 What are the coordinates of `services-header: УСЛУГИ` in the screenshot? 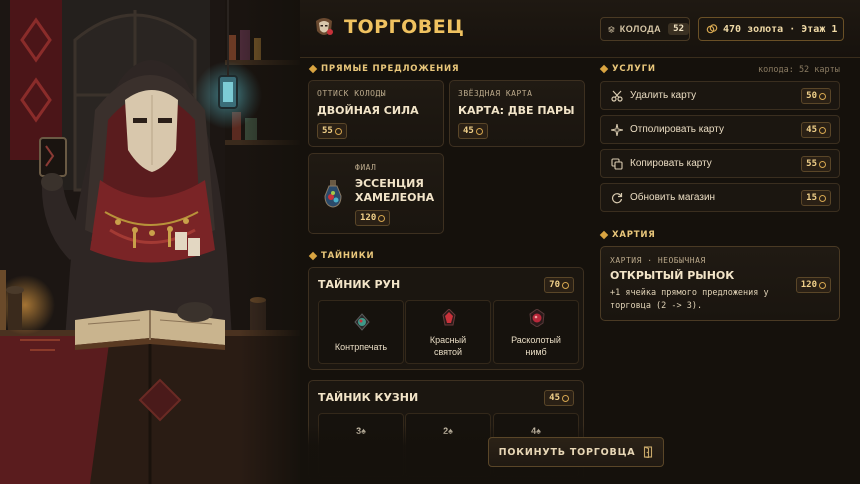 It's located at (627, 69).